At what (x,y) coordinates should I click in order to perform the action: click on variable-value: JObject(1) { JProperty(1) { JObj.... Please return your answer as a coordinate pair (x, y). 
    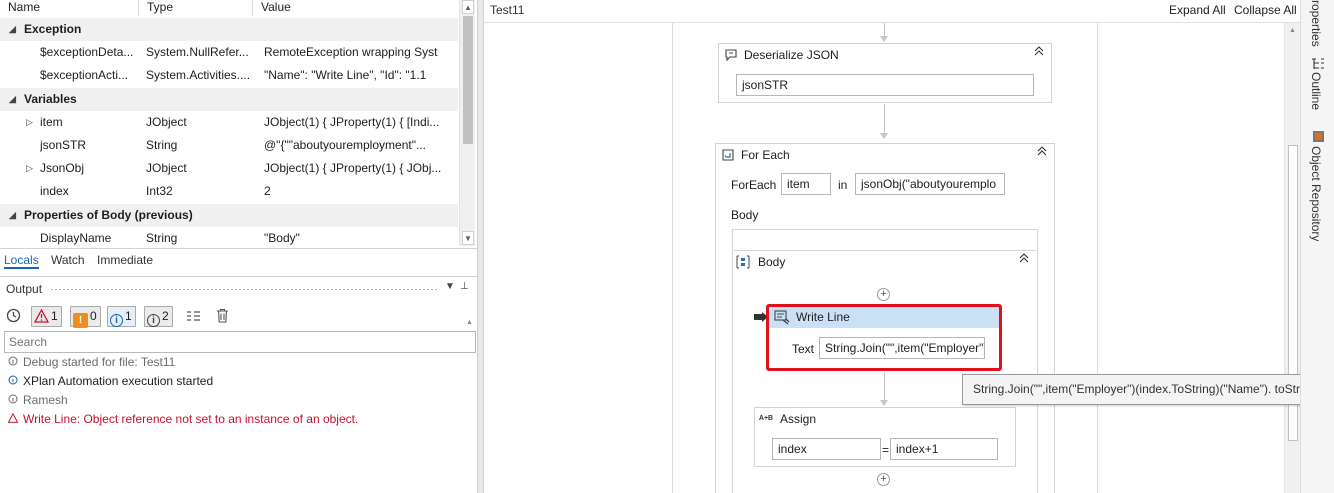
    Looking at the image, I should click on (353, 168).